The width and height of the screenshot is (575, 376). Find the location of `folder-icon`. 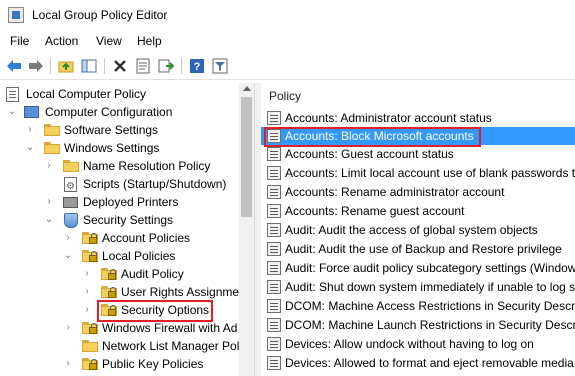

folder-icon is located at coordinates (52, 130).